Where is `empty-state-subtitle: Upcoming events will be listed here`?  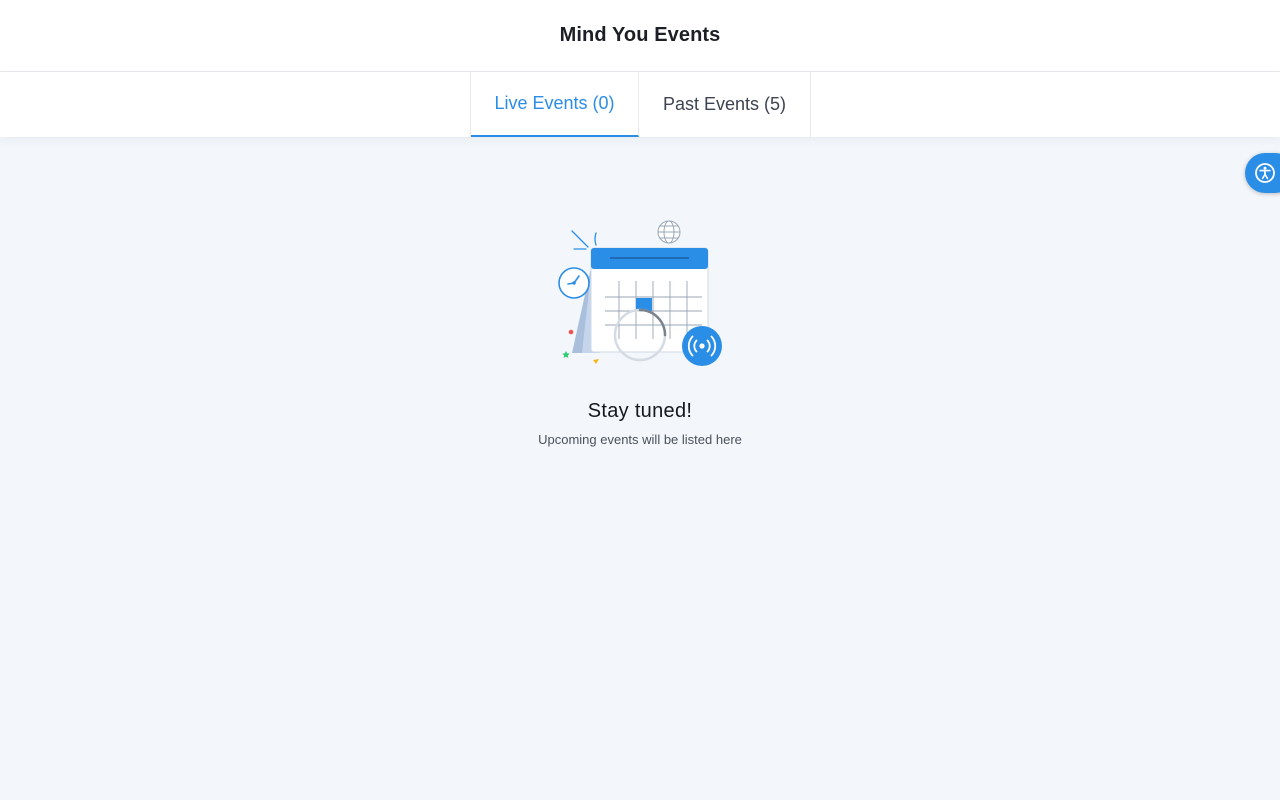 empty-state-subtitle: Upcoming events will be listed here is located at coordinates (640, 439).